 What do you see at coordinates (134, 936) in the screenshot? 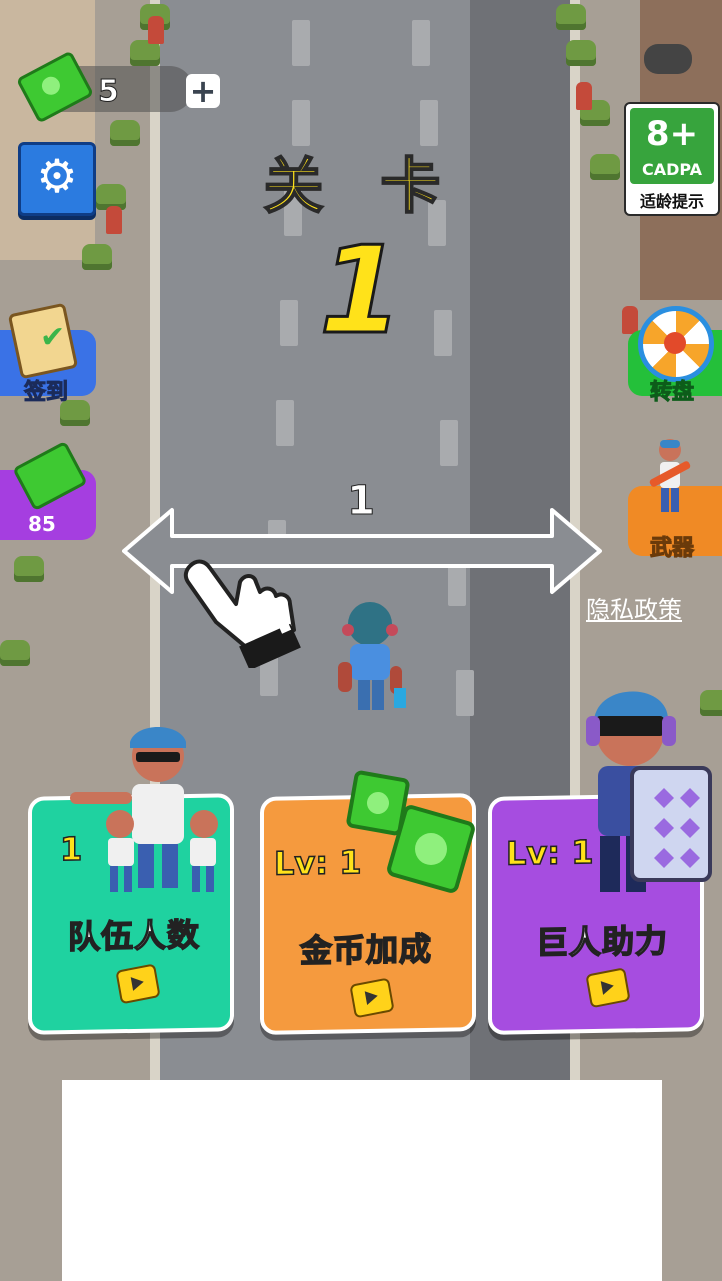
I see `team-size-label: 队伍人数` at bounding box center [134, 936].